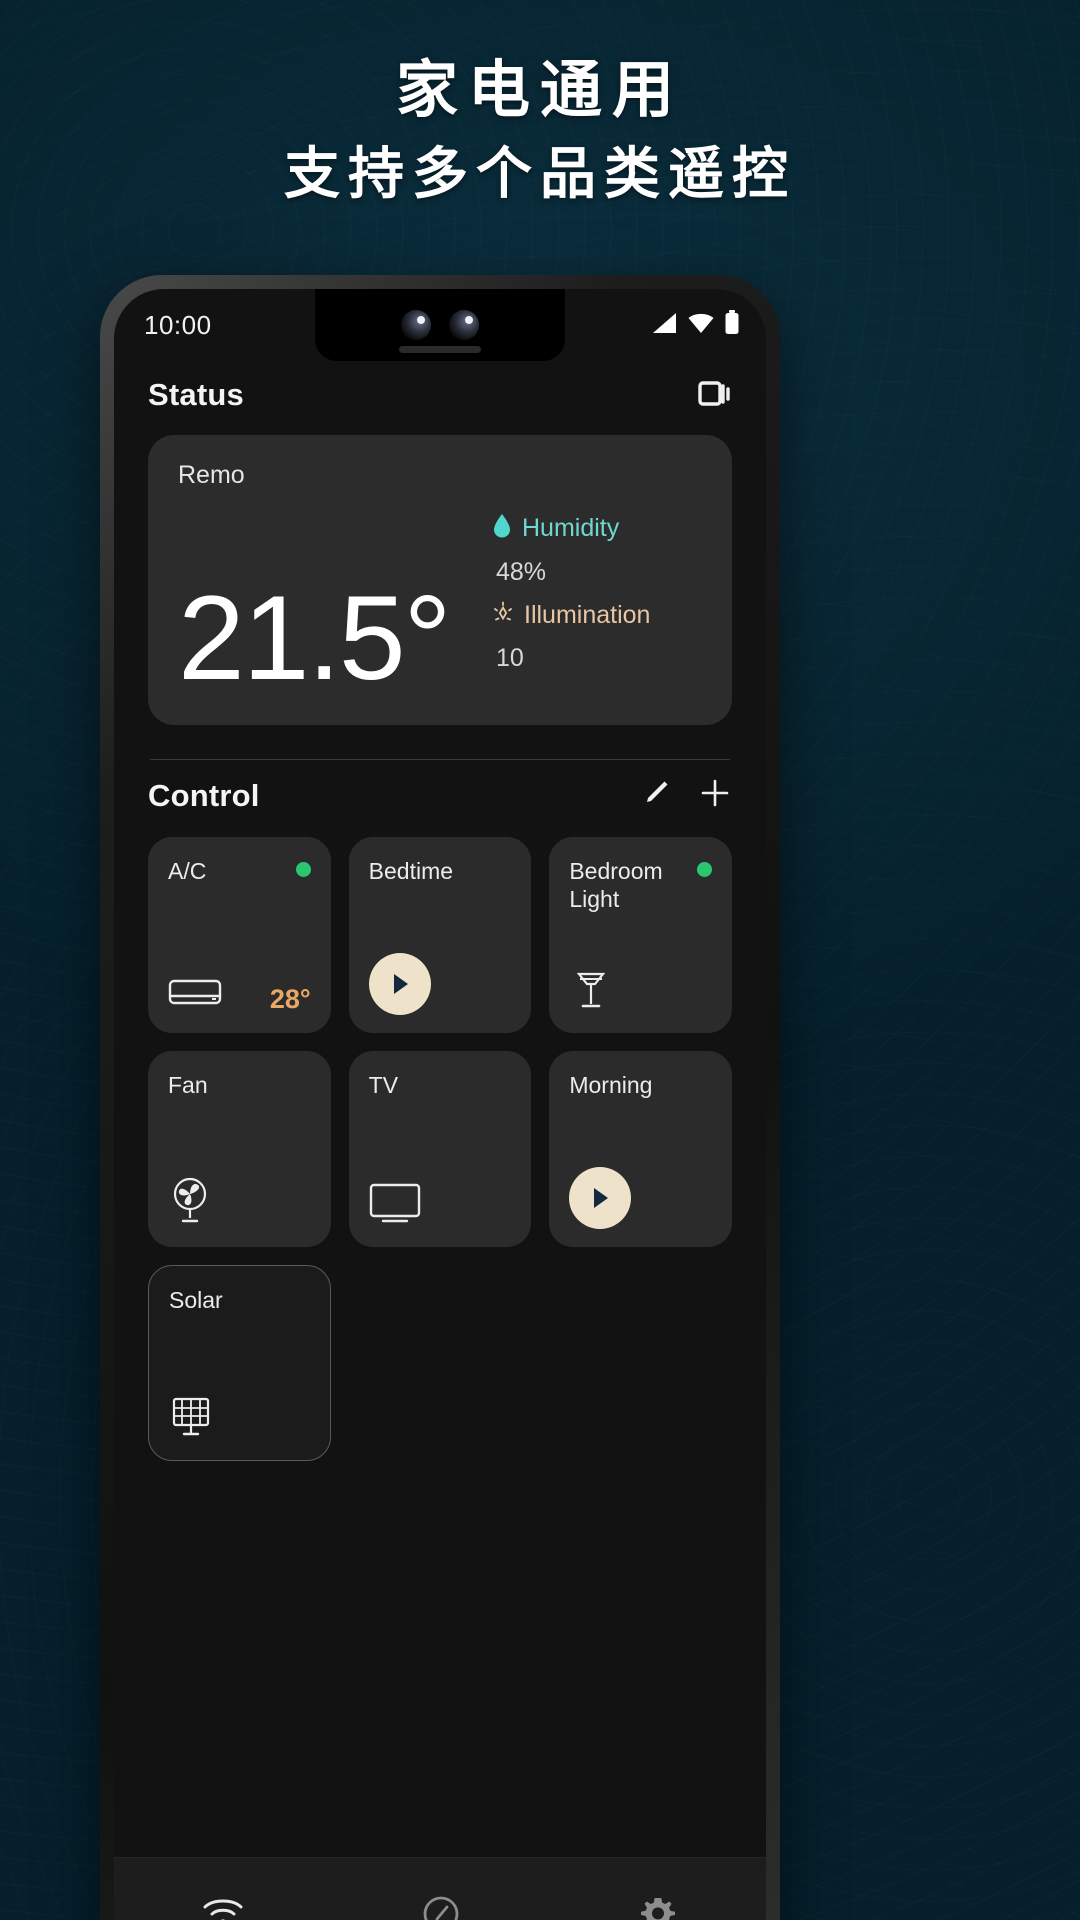 The image size is (1080, 1920). Describe the element at coordinates (416, 325) in the screenshot. I see `front-camera-left-icon` at that location.